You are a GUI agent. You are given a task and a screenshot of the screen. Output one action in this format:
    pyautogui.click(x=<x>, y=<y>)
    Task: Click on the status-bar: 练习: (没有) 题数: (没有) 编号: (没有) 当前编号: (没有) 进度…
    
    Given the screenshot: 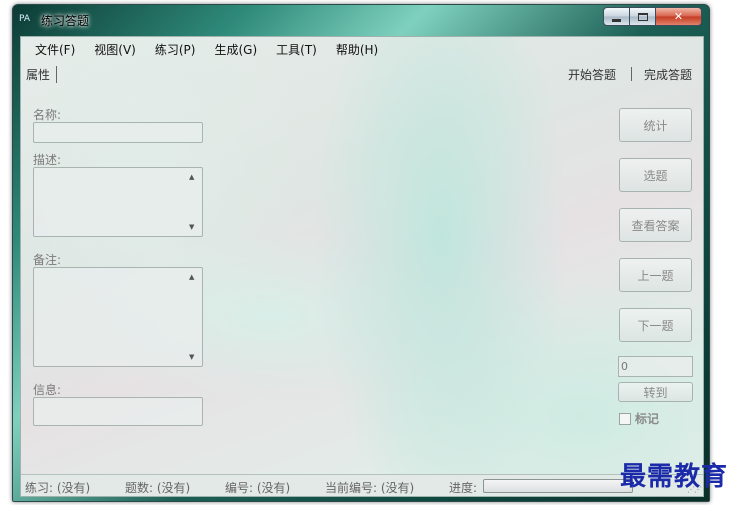 What is the action you would take?
    pyautogui.click(x=362, y=485)
    